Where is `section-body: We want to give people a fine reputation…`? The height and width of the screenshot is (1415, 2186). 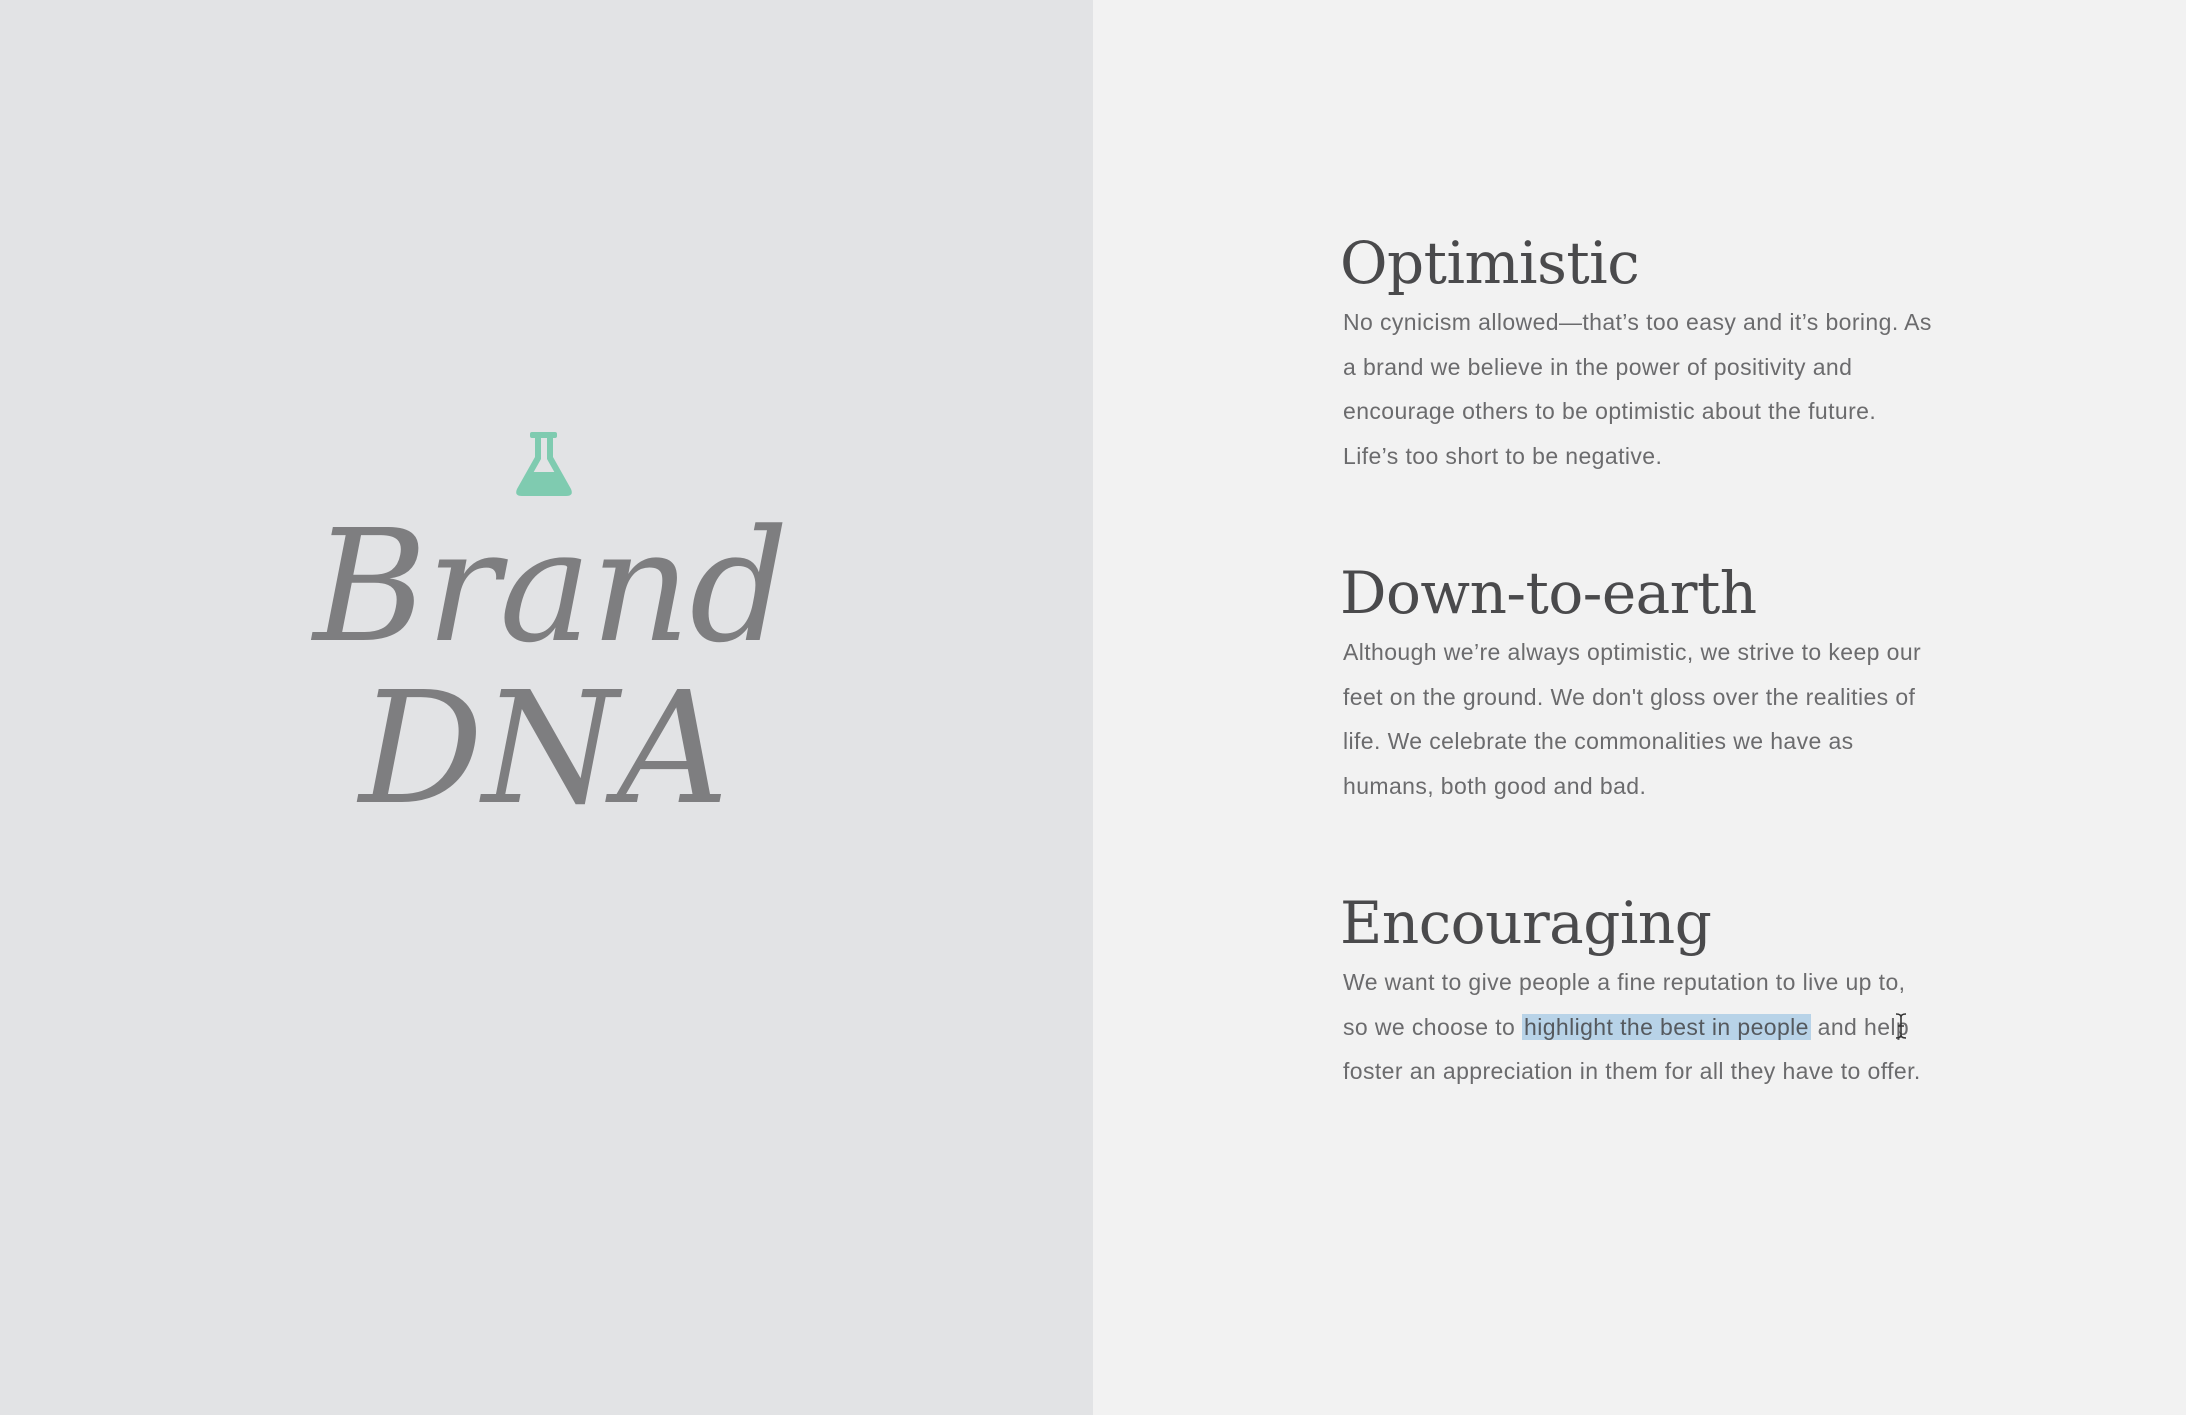 section-body: We want to give people a fine reputation… is located at coordinates (1638, 1027).